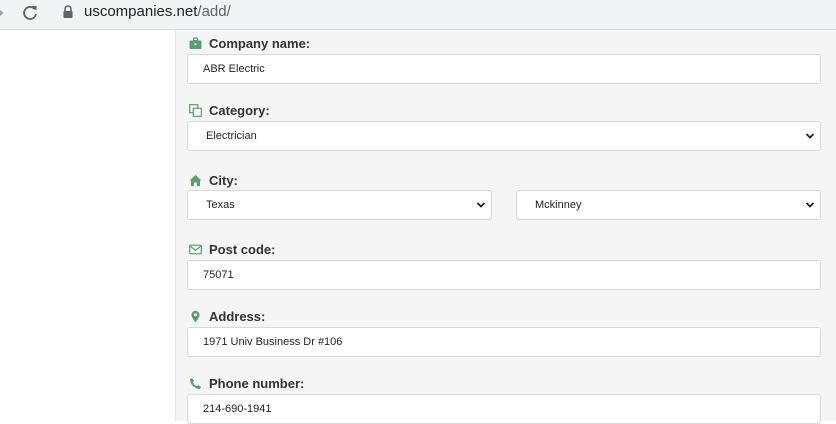  What do you see at coordinates (3, 13) in the screenshot?
I see `forward-arrow-icon` at bounding box center [3, 13].